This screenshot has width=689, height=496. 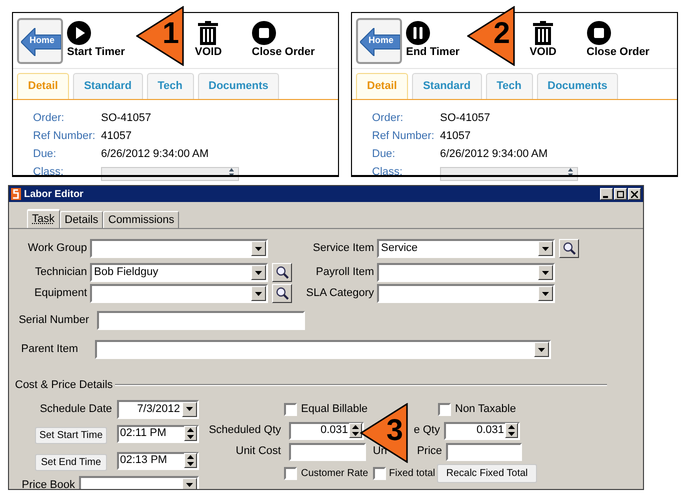 I want to click on field-label: Price Book, so click(x=47, y=483).